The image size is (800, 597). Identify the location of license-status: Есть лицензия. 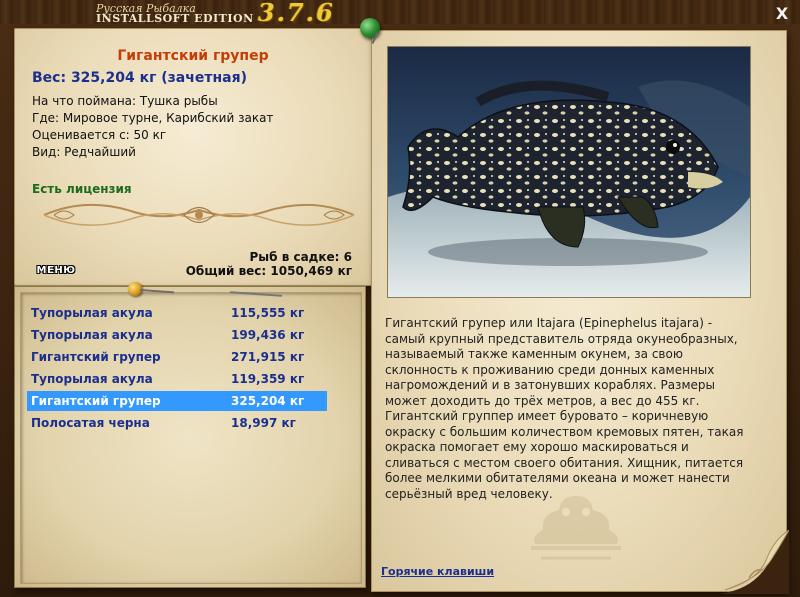
(82, 189).